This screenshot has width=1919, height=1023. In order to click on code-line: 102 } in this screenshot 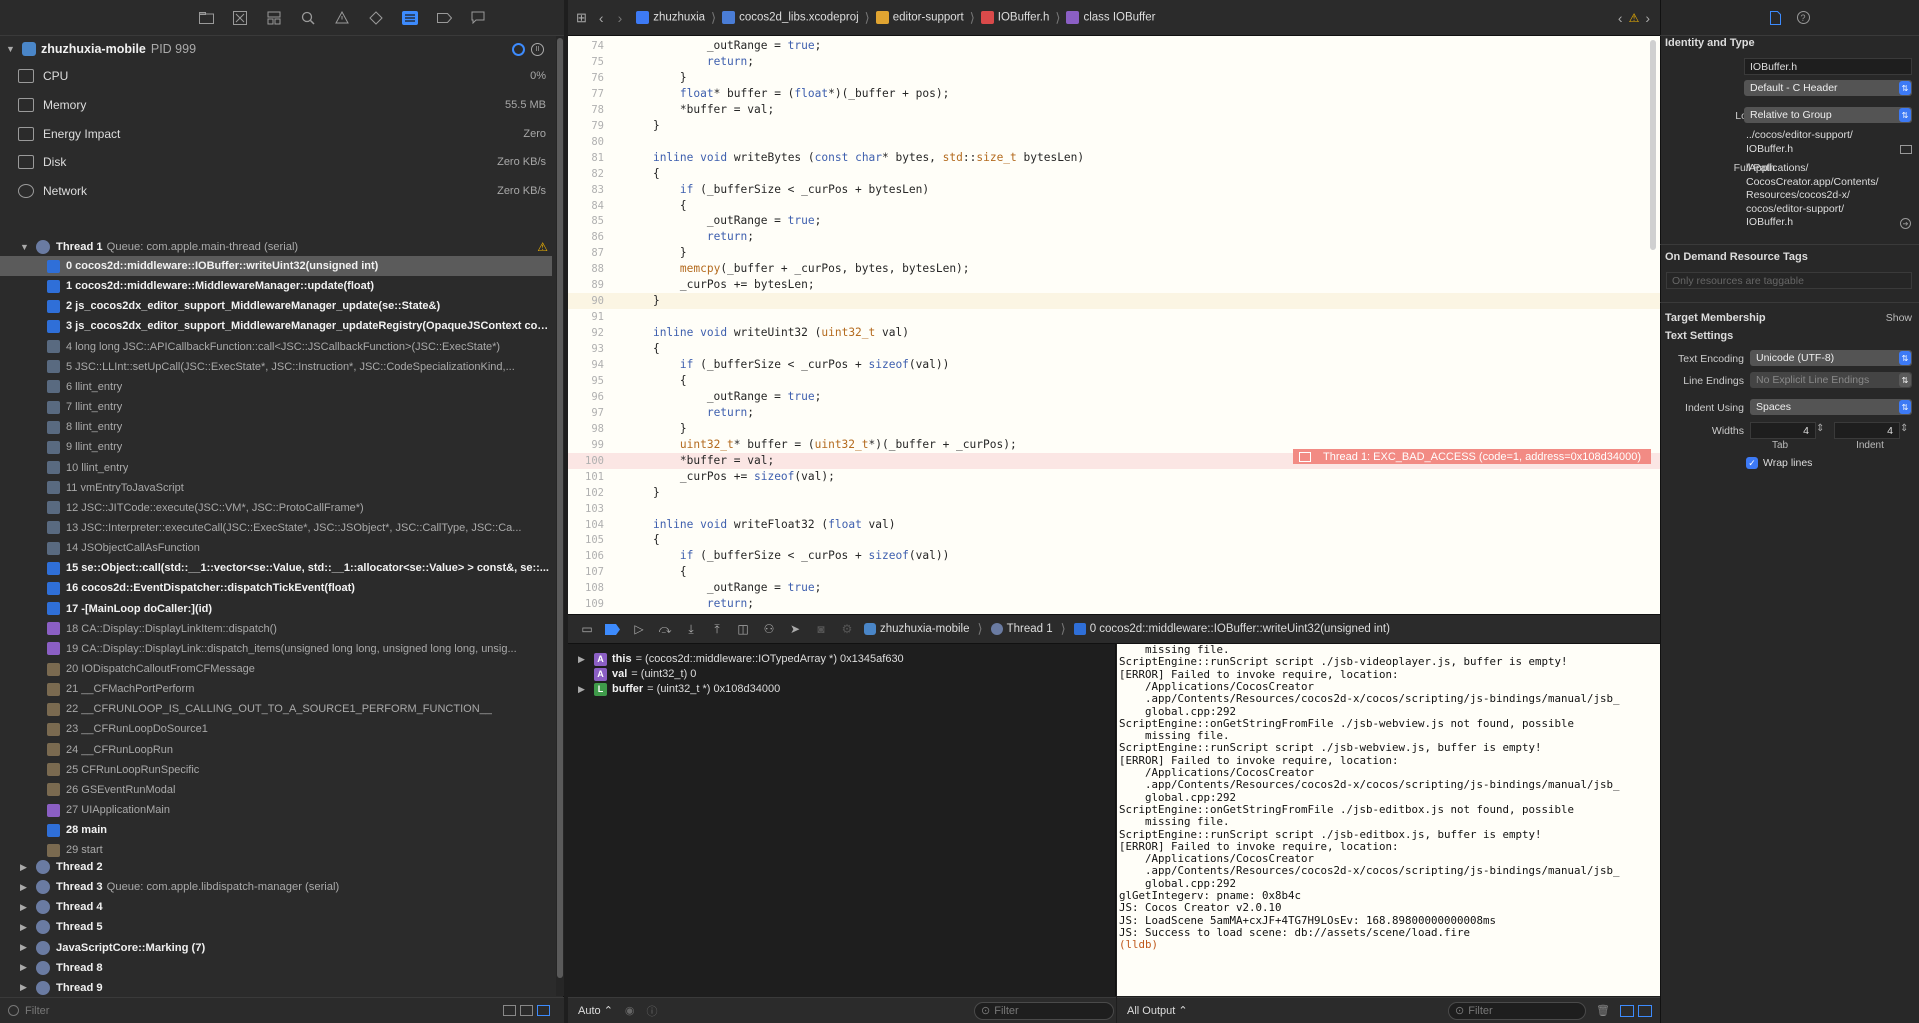, I will do `click(1114, 493)`.